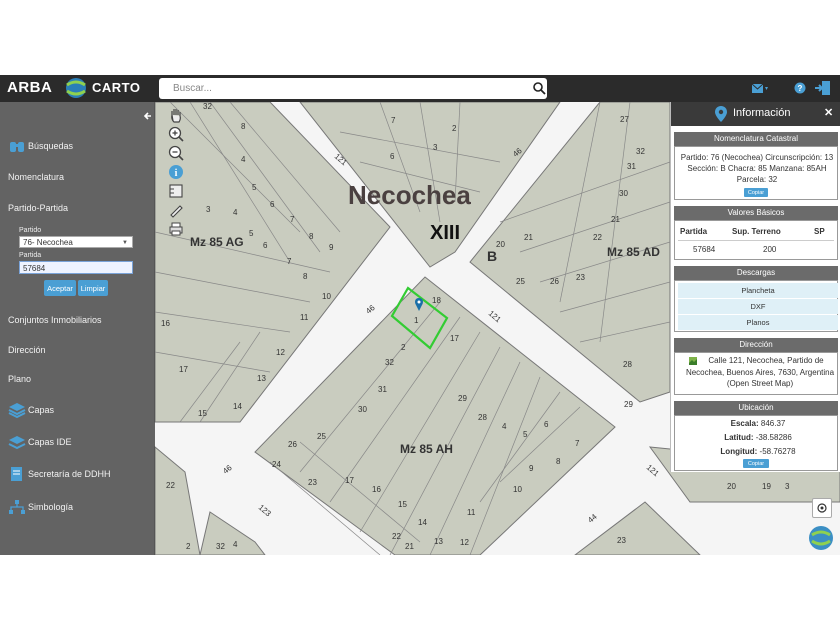 The height and width of the screenshot is (630, 840). I want to click on latitud-label: Latitud:, so click(739, 437).